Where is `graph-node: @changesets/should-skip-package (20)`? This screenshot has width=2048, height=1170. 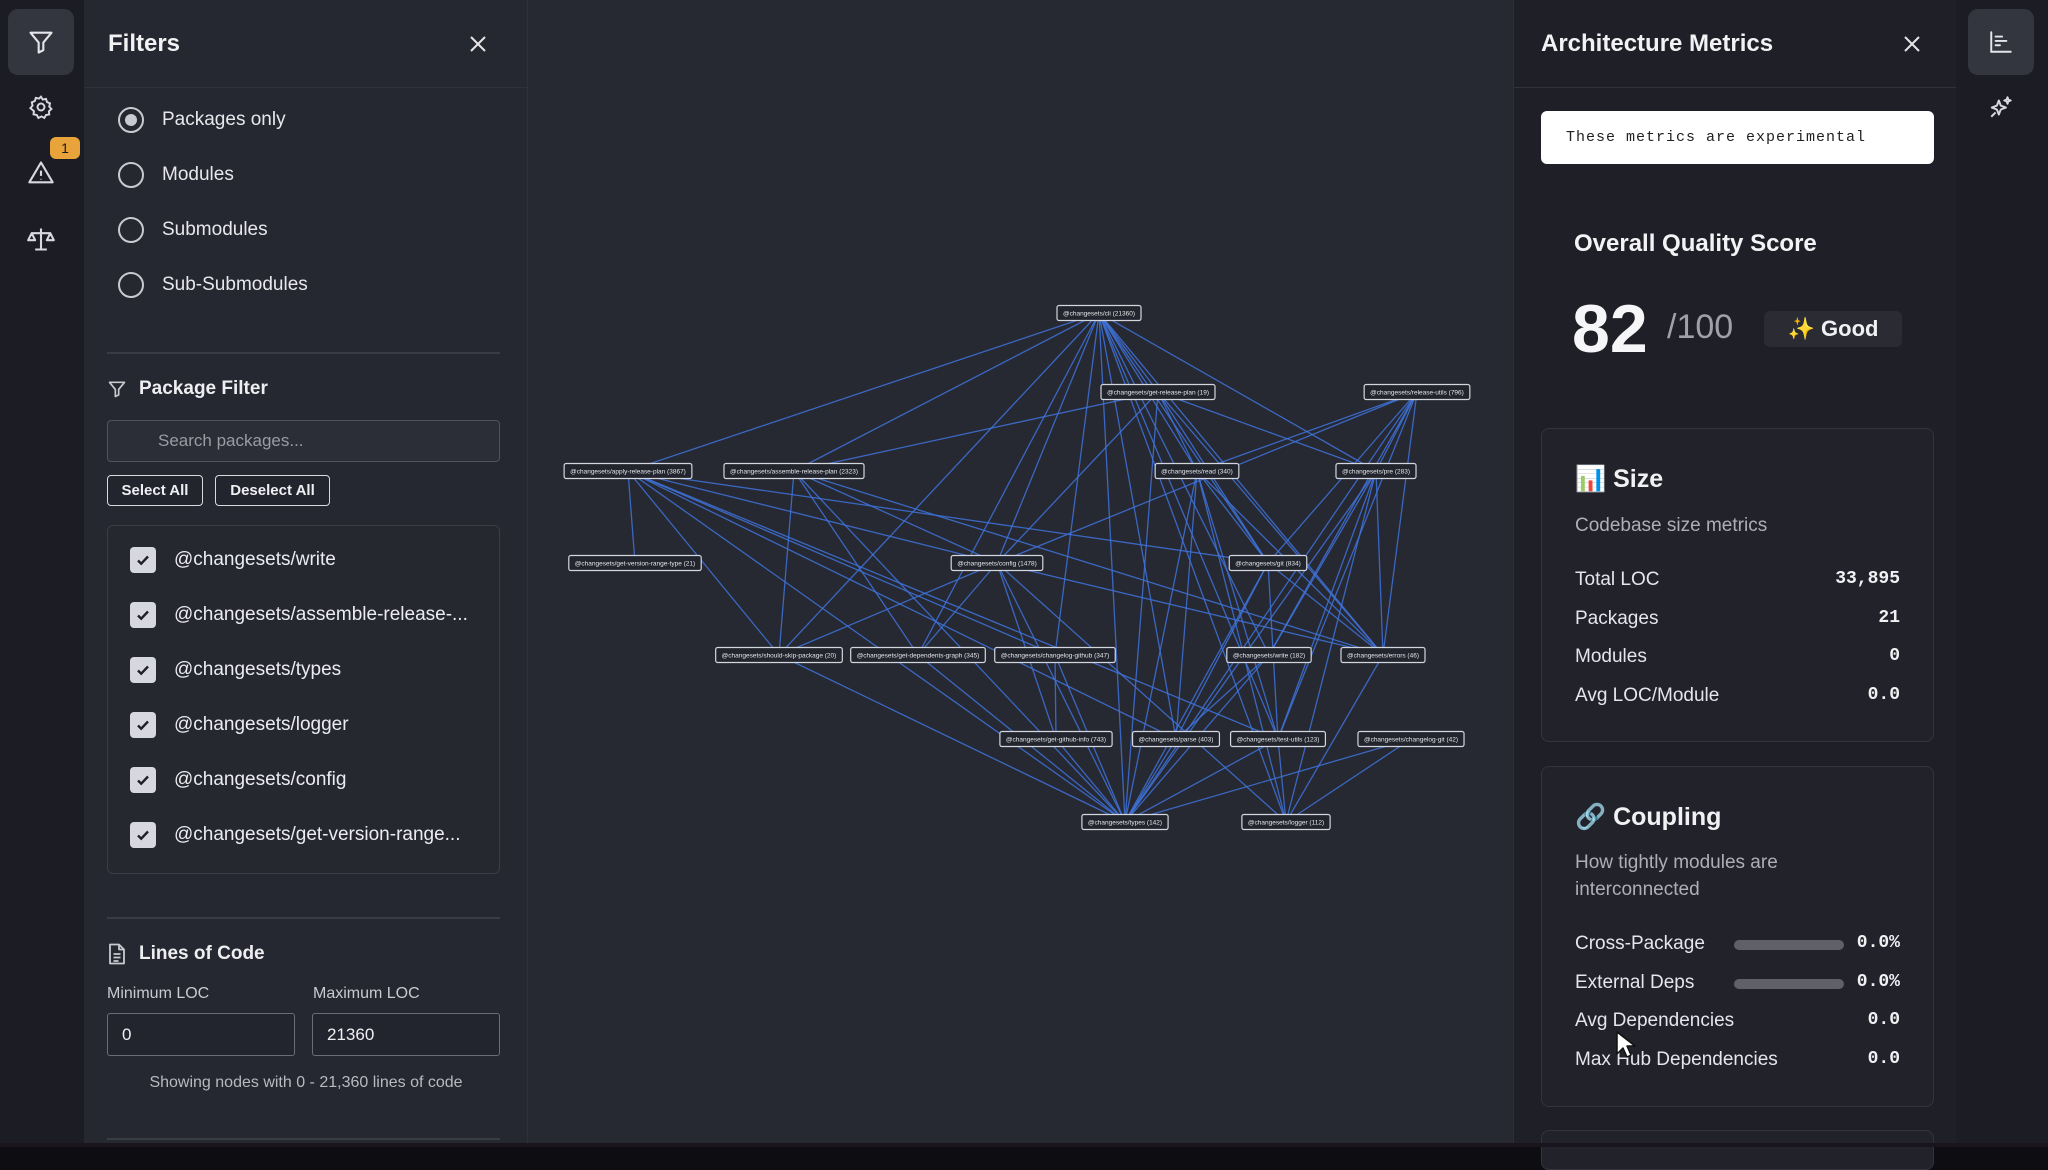 graph-node: @changesets/should-skip-package (20) is located at coordinates (779, 655).